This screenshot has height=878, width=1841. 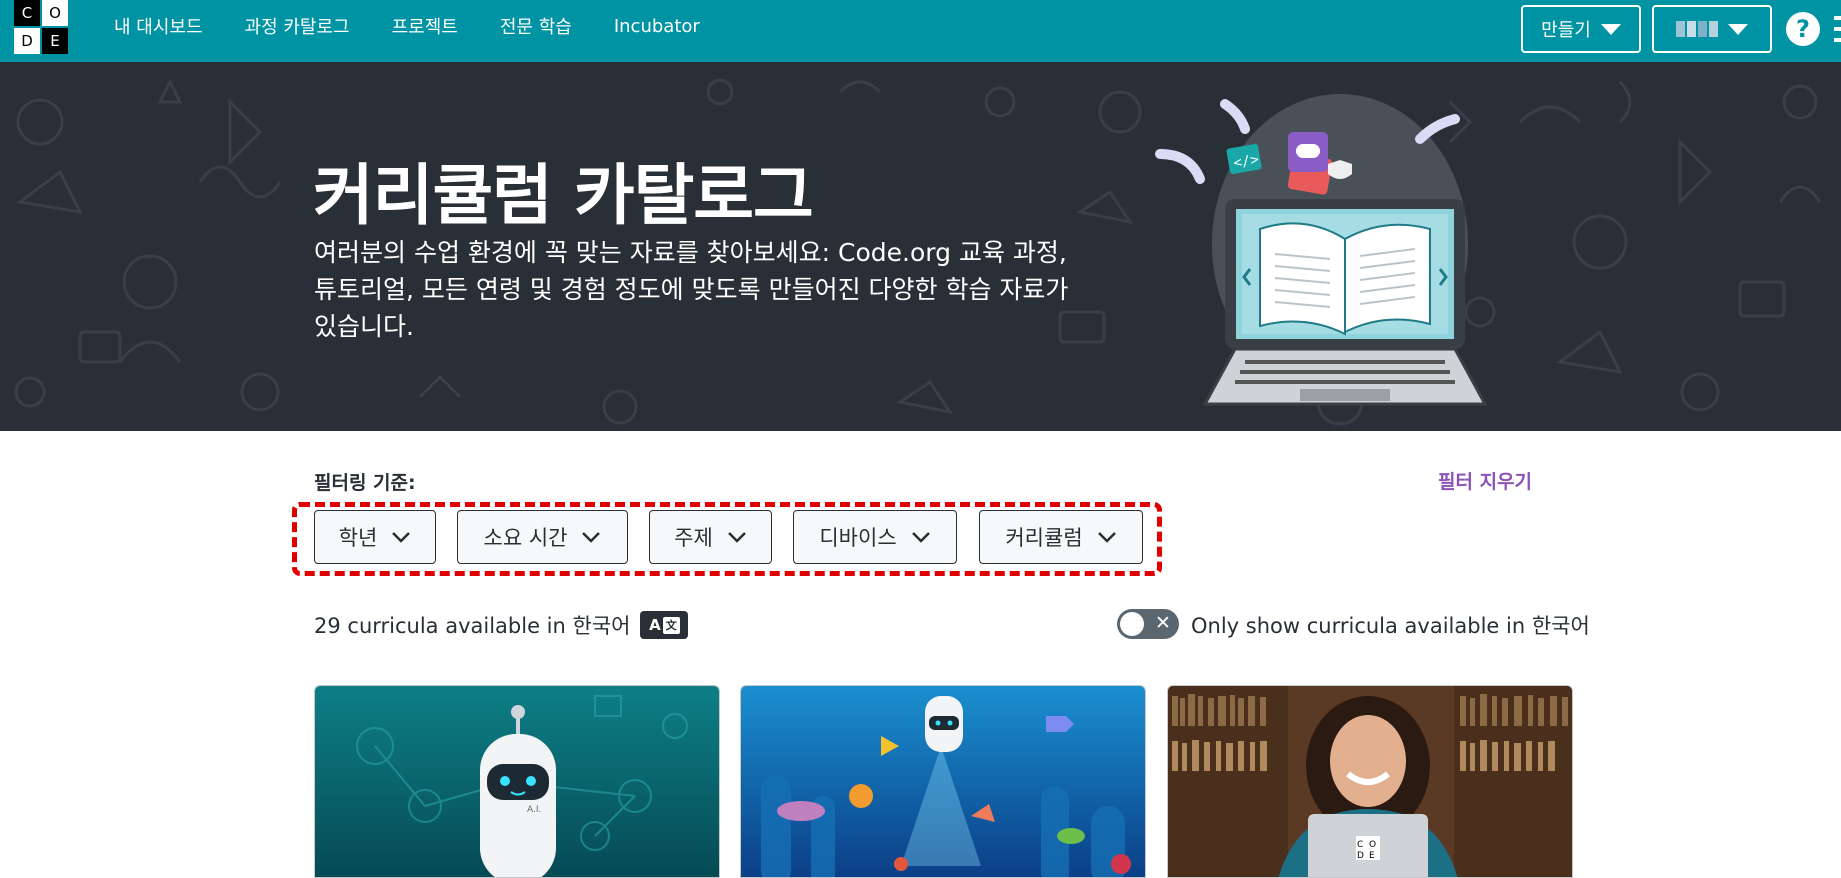 What do you see at coordinates (1360, 856) in the screenshot?
I see `laptop-logo-d: D` at bounding box center [1360, 856].